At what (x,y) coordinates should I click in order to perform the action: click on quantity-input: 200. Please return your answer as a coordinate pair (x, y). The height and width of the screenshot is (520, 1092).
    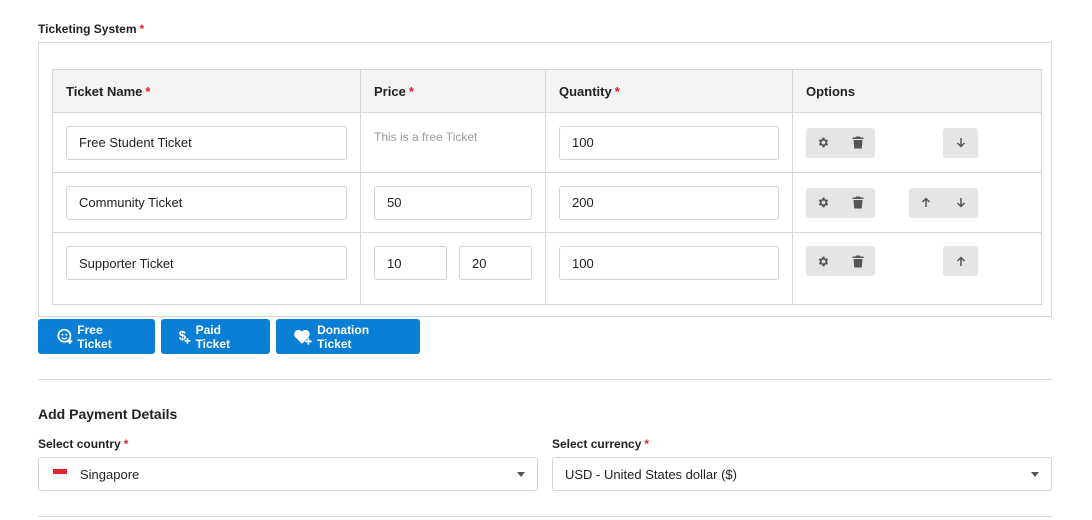
    Looking at the image, I should click on (669, 202).